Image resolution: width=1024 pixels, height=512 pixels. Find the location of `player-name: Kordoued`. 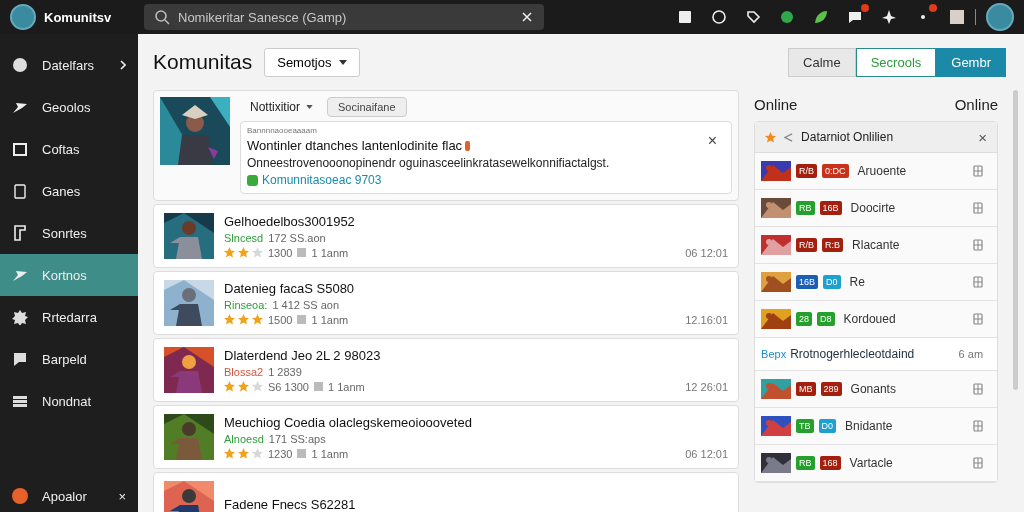

player-name: Kordoued is located at coordinates (869, 319).